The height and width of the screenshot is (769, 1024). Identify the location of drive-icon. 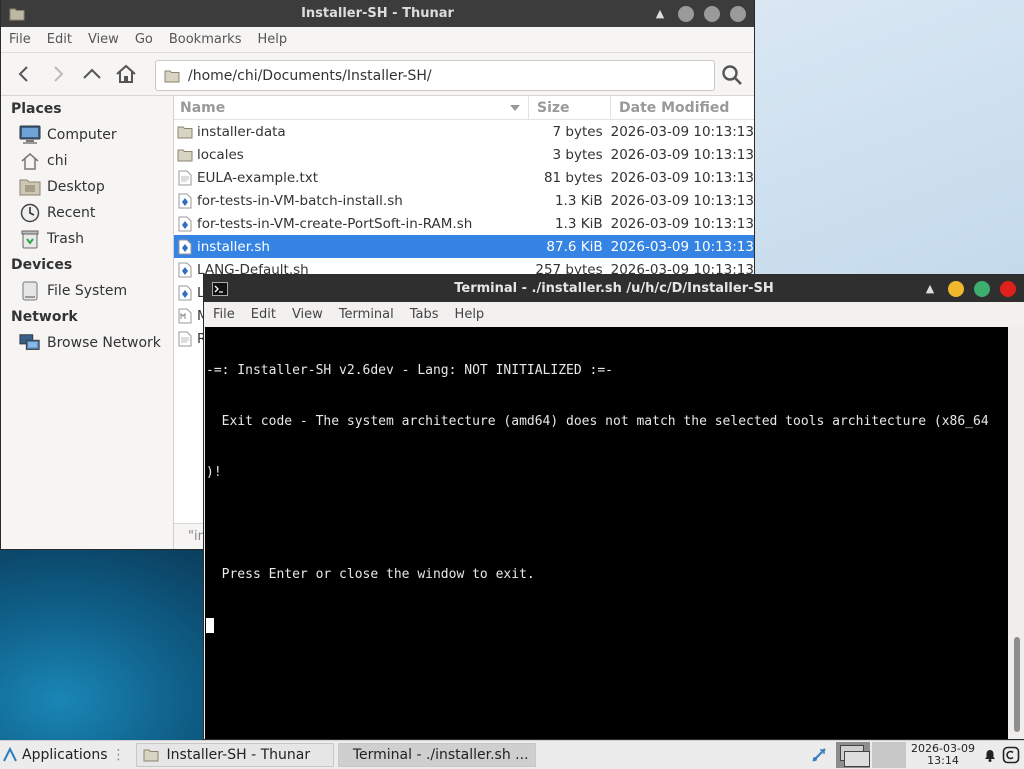
(30, 291).